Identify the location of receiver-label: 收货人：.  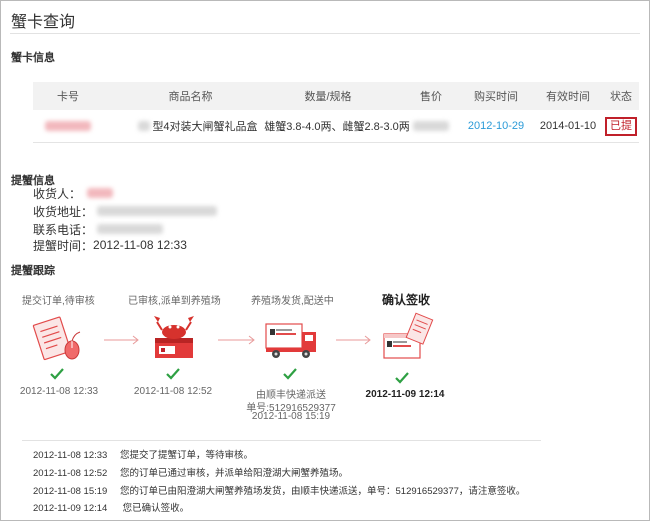
(57, 193).